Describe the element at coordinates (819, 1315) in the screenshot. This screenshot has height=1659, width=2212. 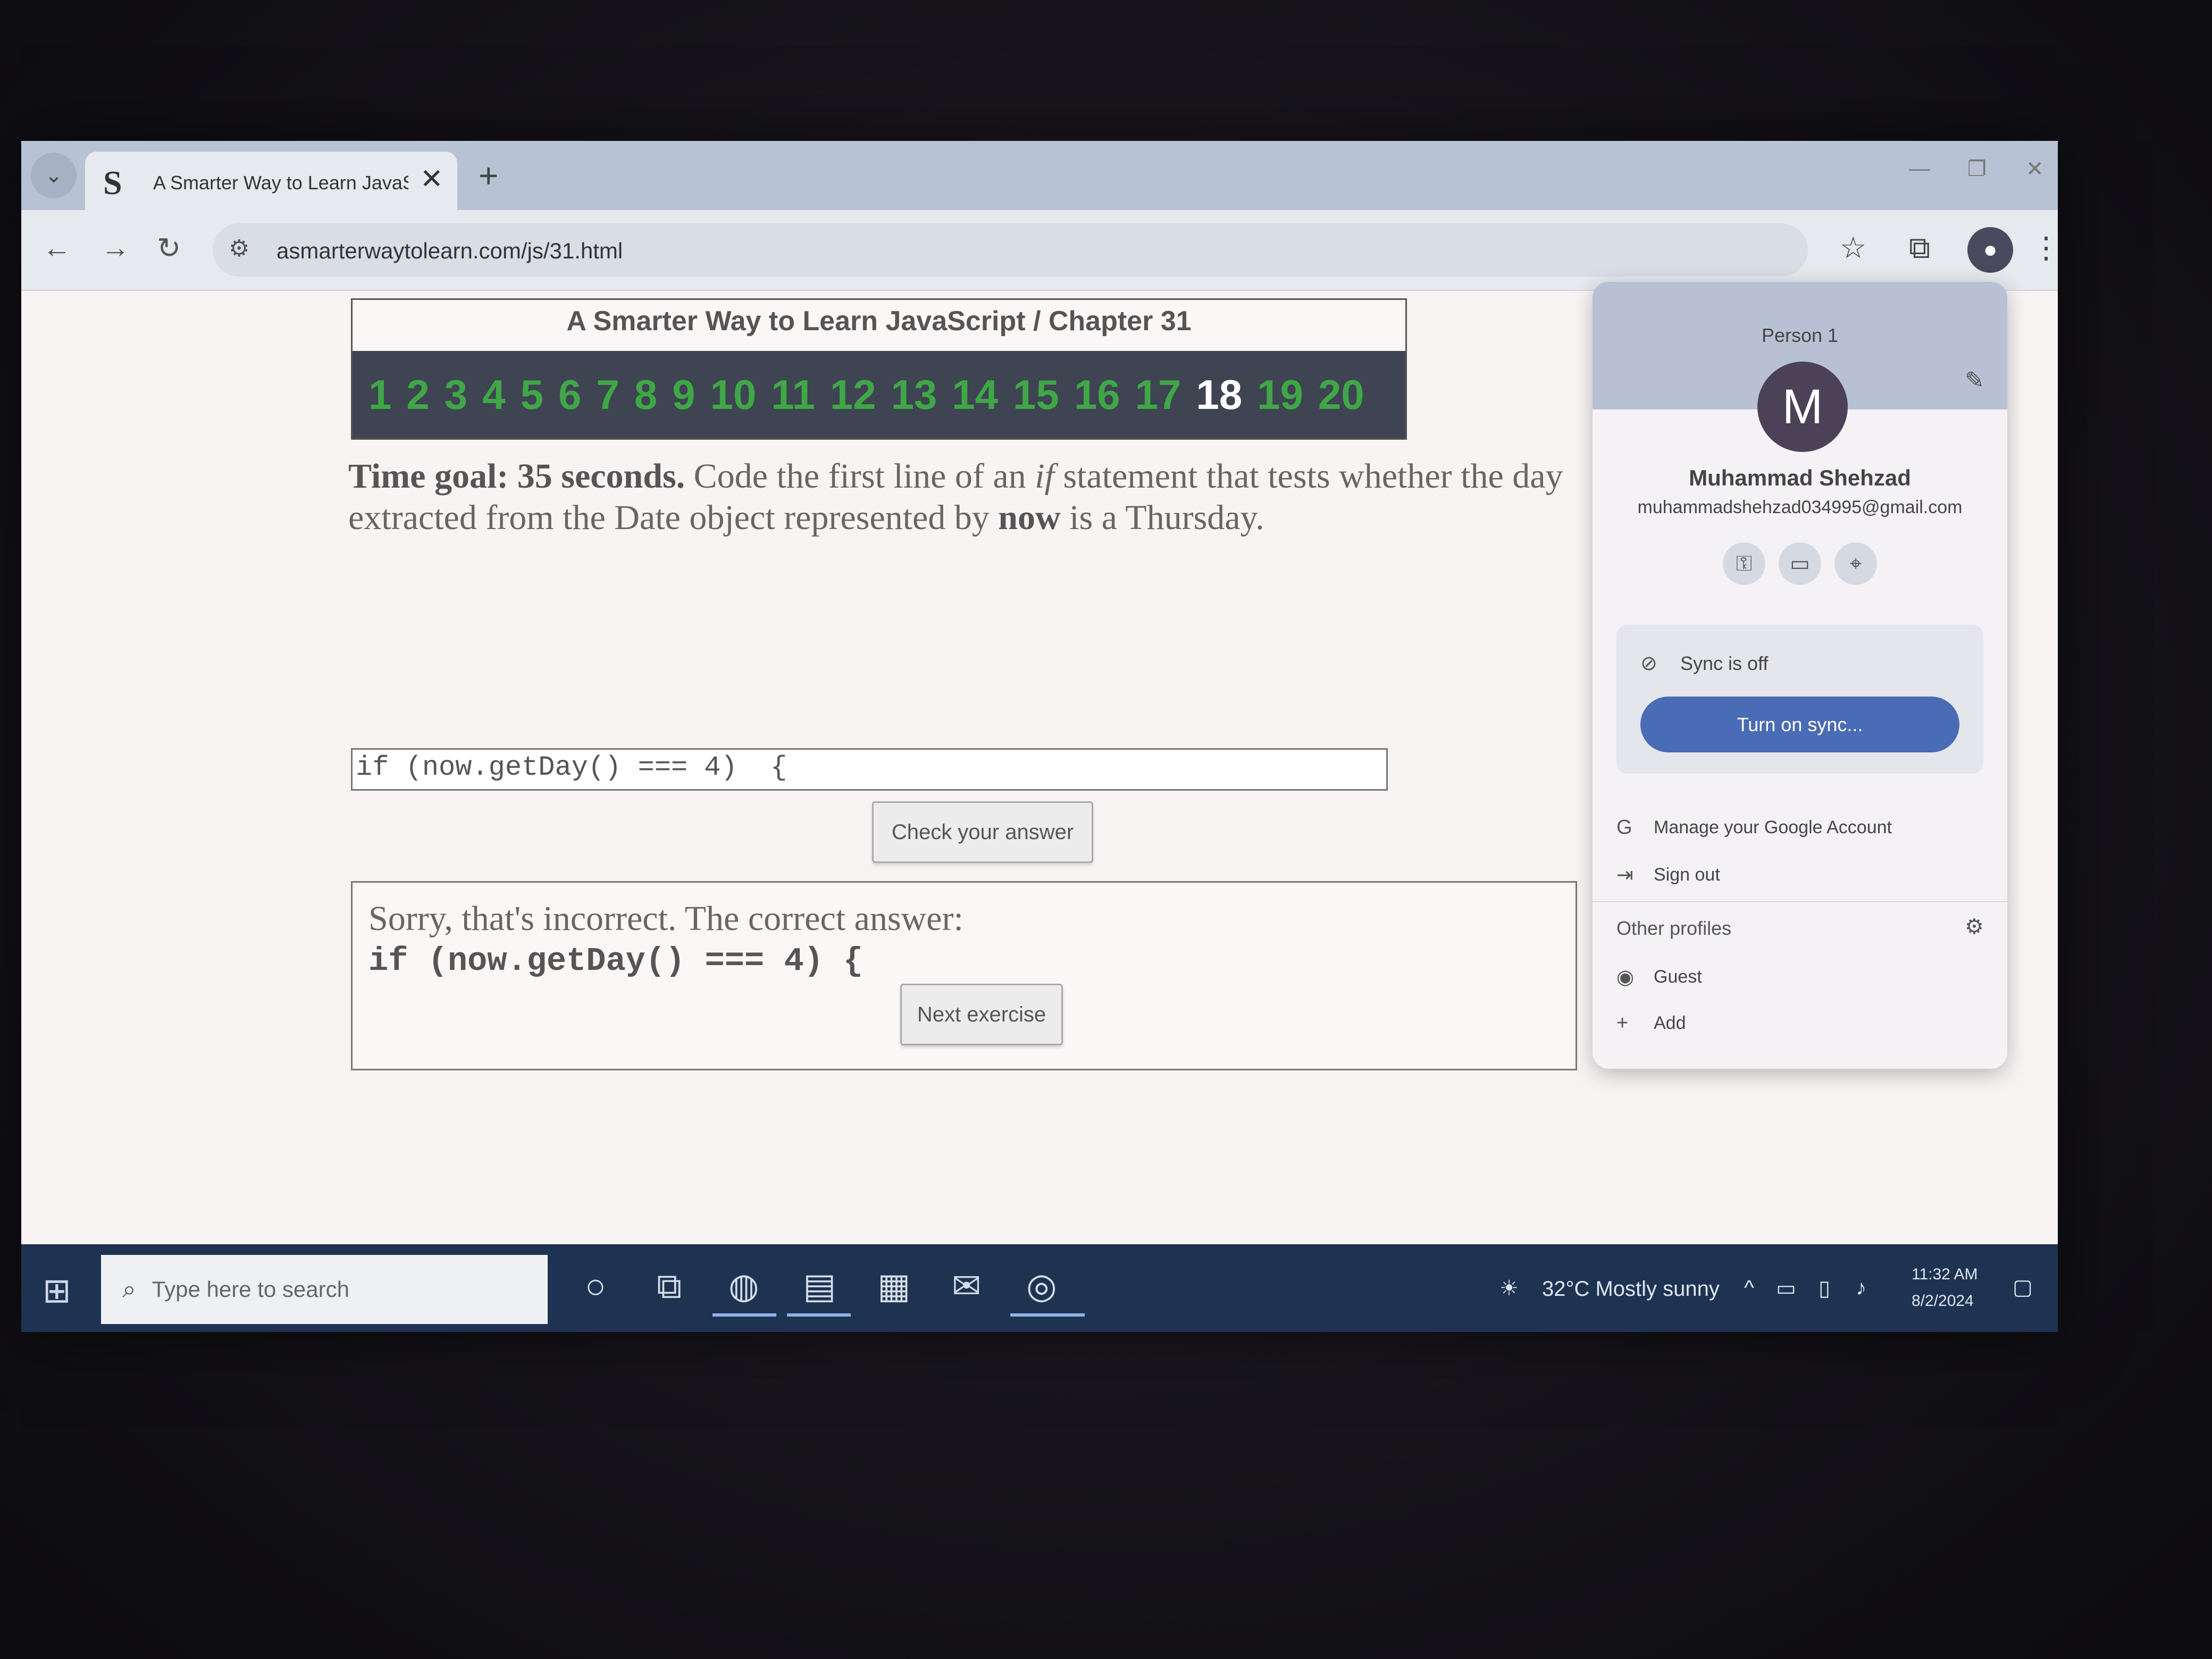
I see `explorer-active-indicator` at that location.